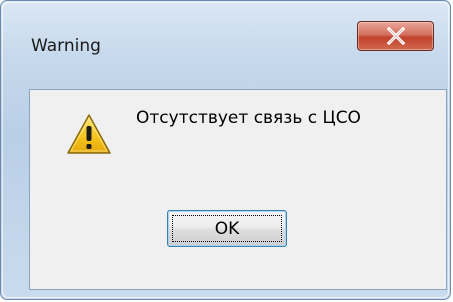 The width and height of the screenshot is (453, 302). I want to click on warning-icon, so click(89, 134).